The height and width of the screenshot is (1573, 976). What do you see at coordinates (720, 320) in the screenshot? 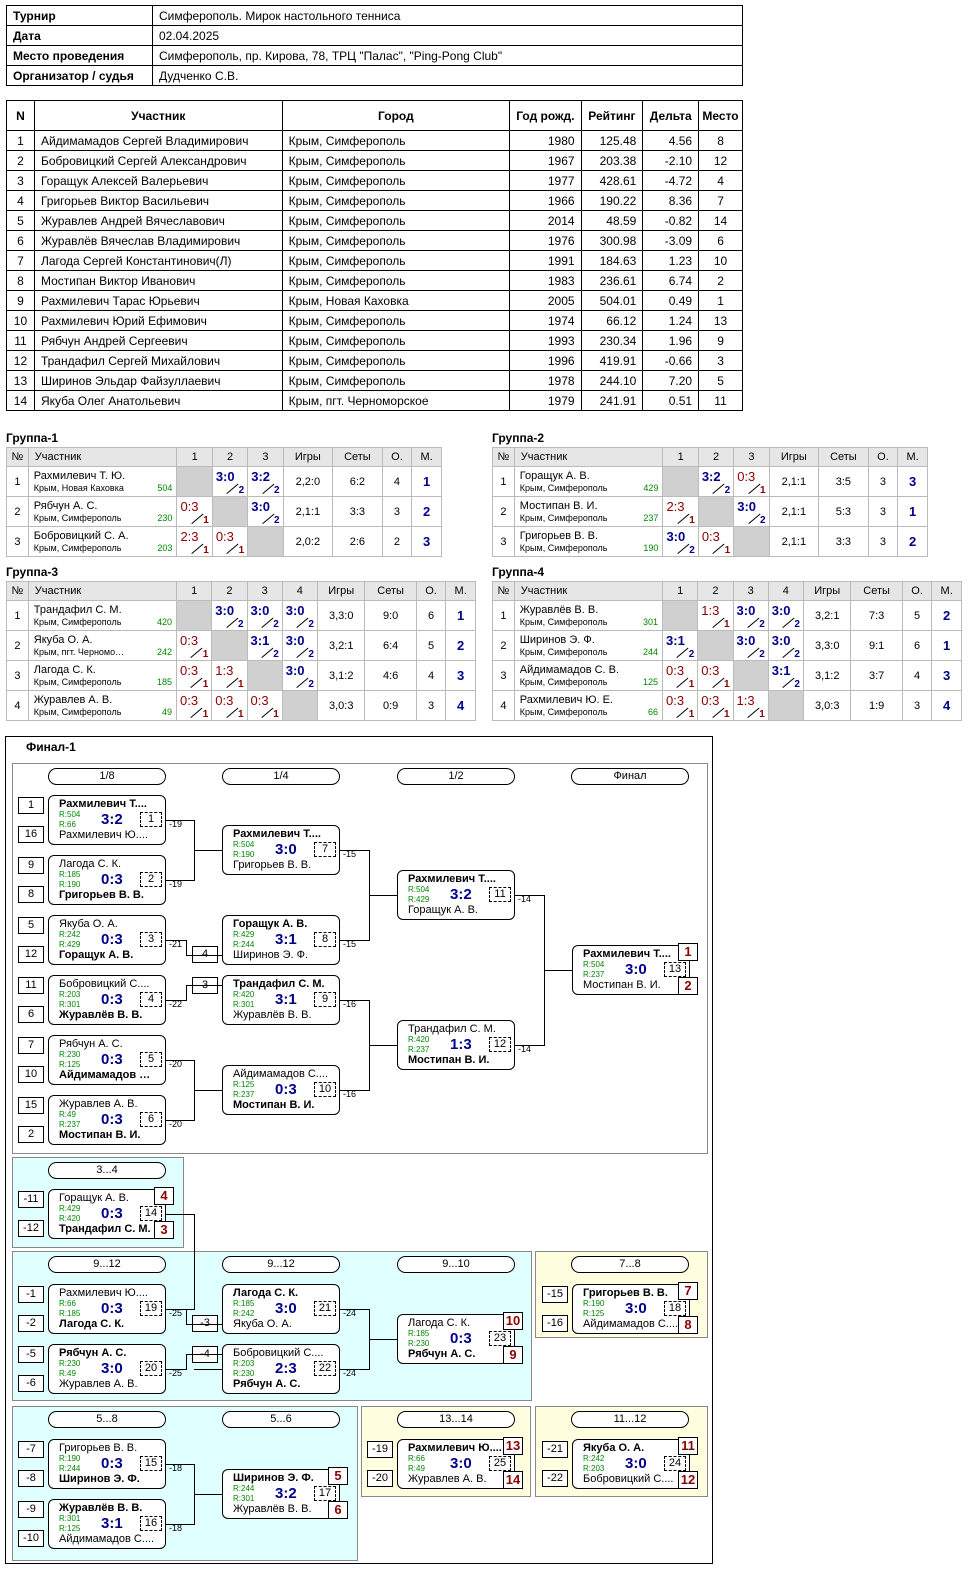
I see `participant-cell: 13` at bounding box center [720, 320].